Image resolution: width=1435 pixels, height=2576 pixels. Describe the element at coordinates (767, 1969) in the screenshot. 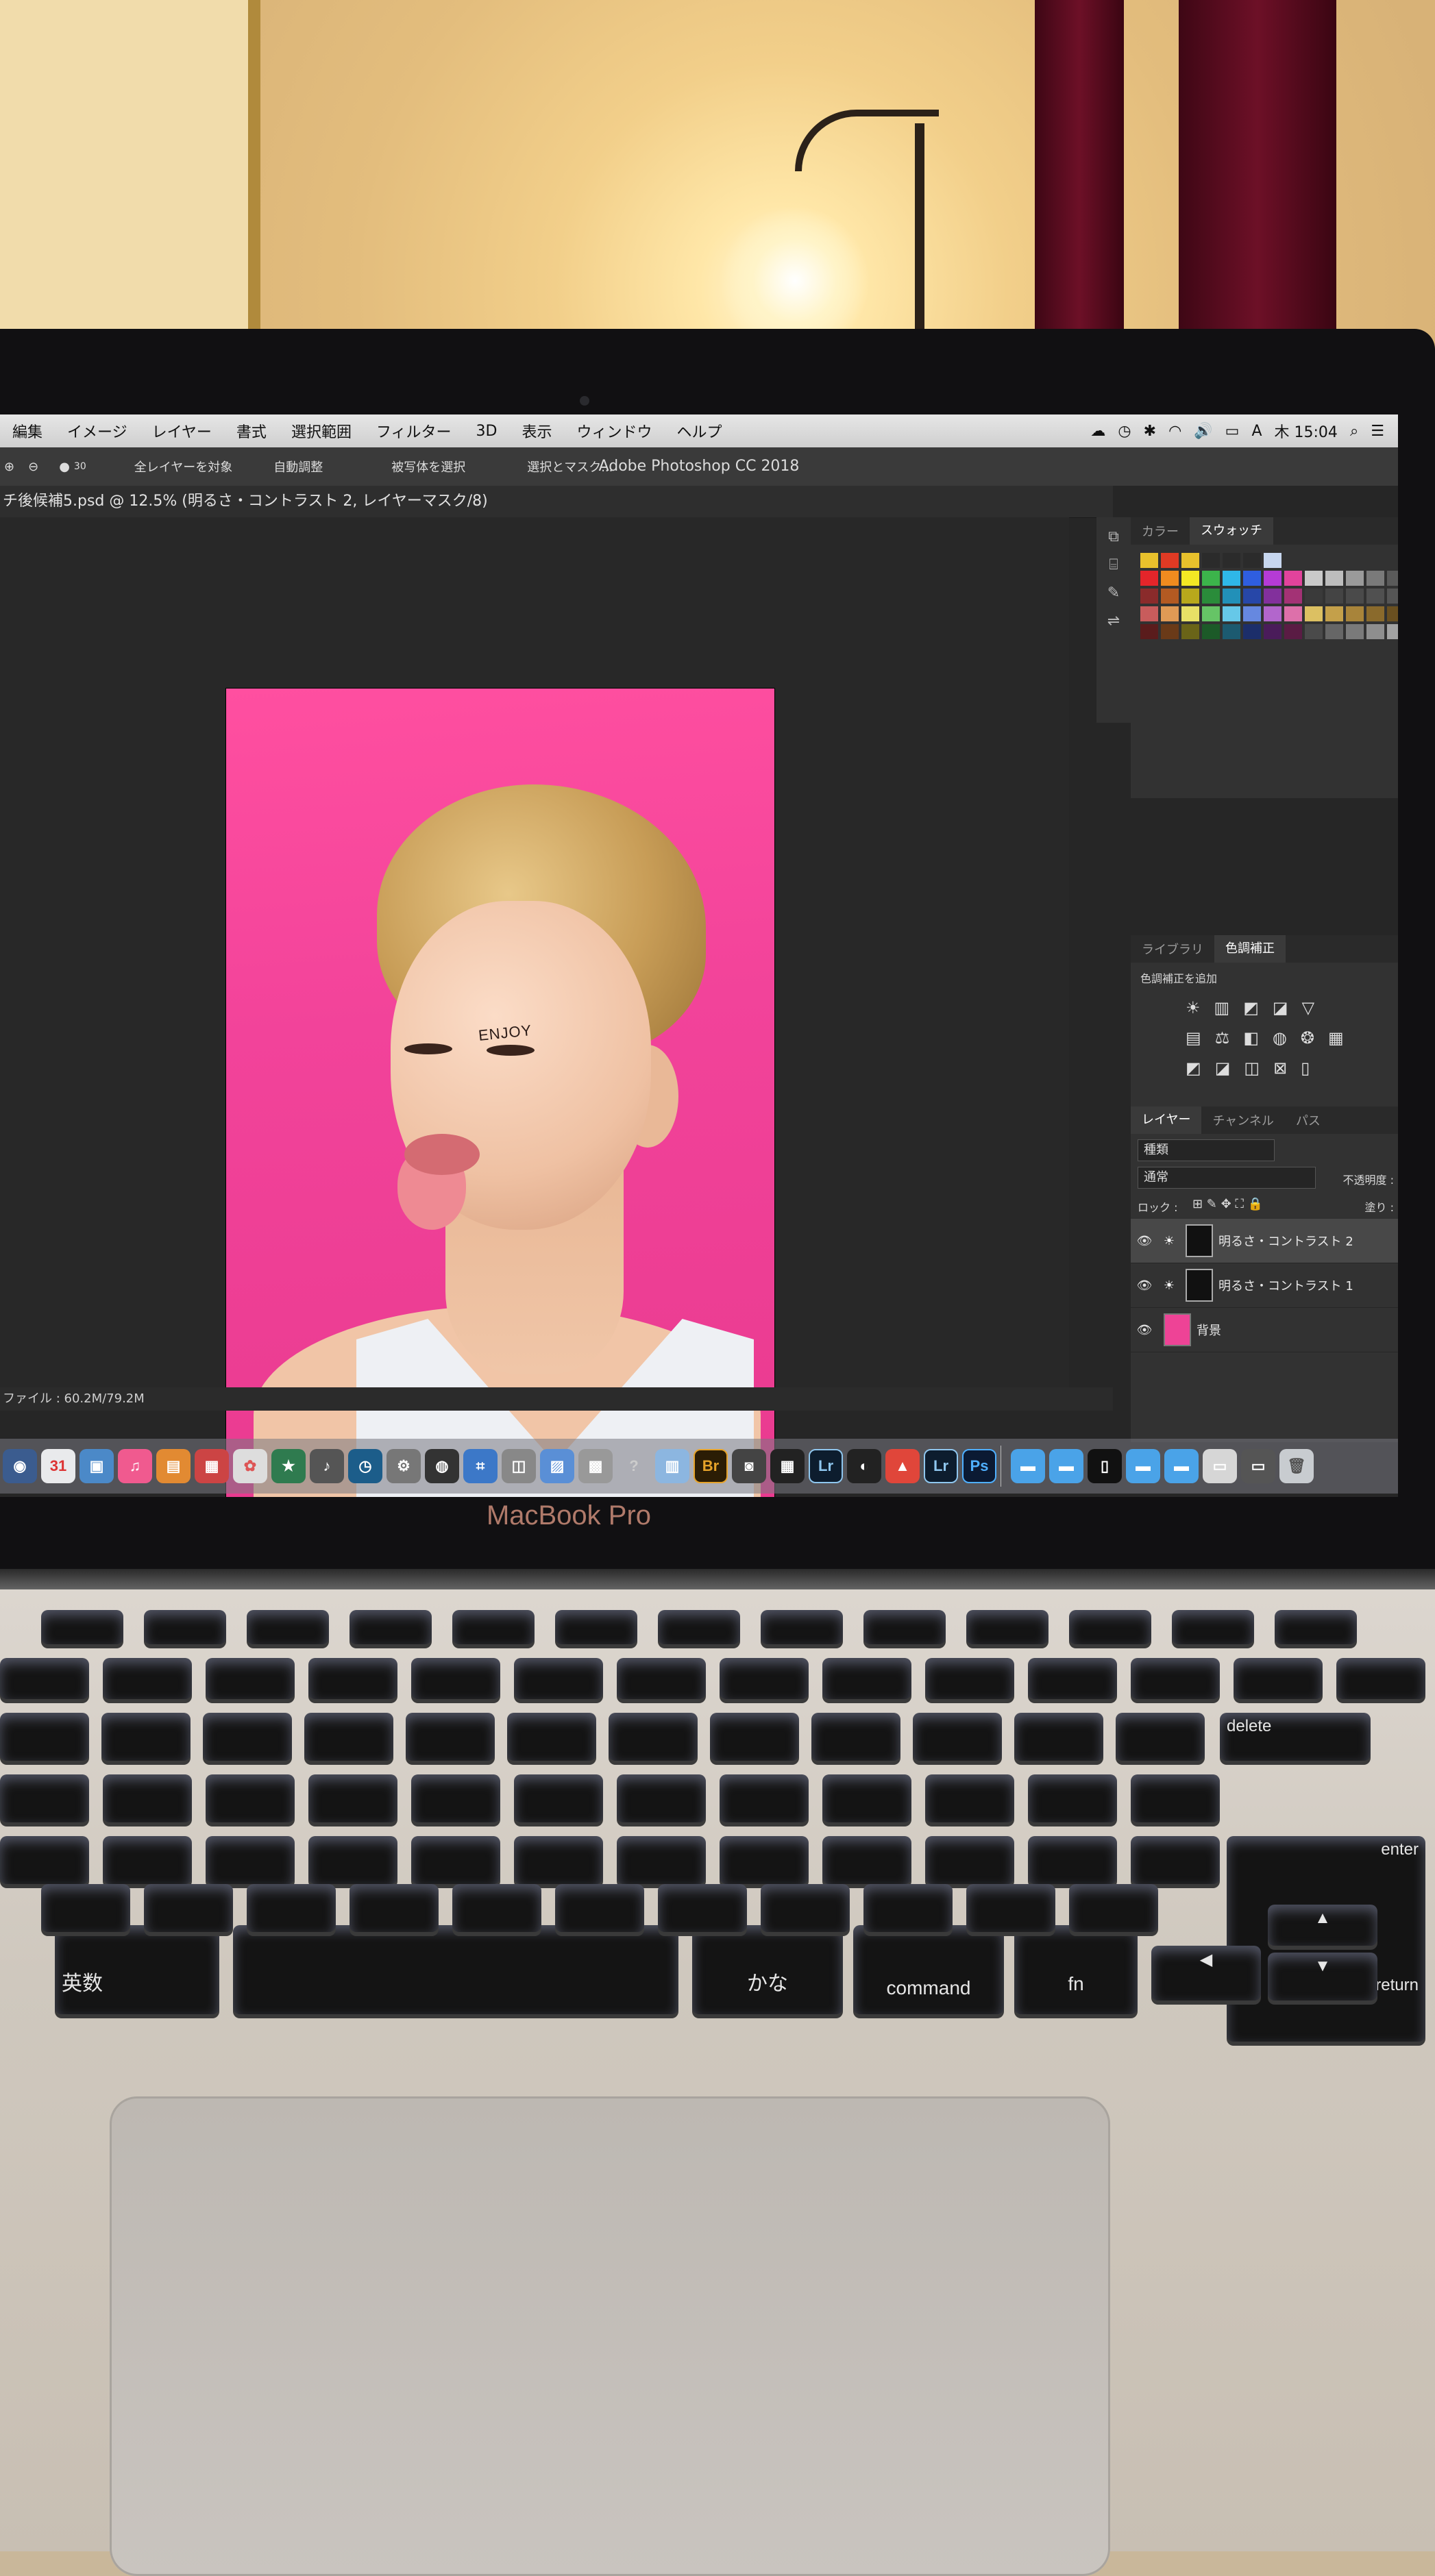

I see `kana-key: かな` at that location.